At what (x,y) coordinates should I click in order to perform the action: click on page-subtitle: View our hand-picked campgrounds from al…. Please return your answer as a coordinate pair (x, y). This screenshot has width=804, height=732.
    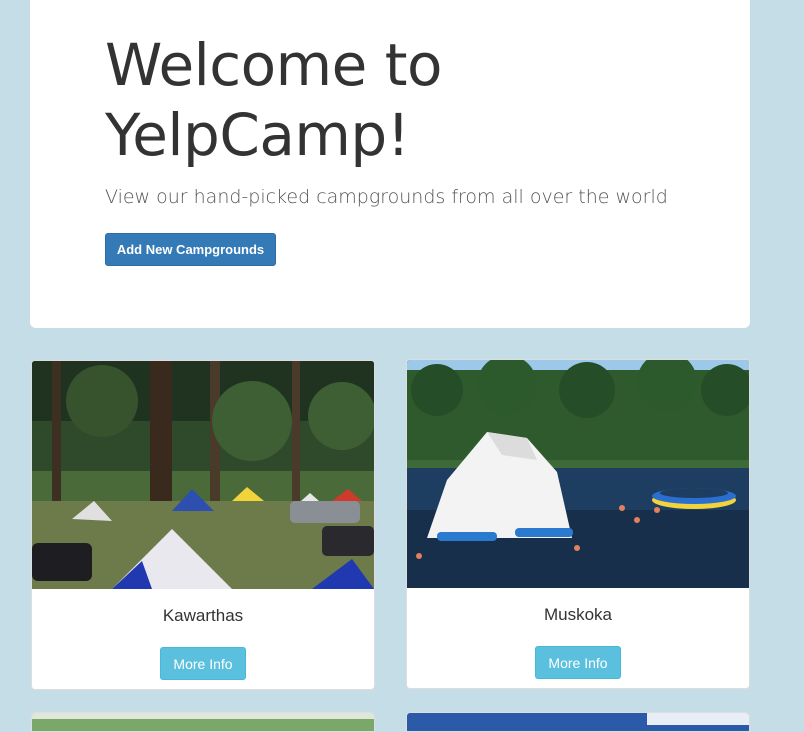
    Looking at the image, I should click on (386, 197).